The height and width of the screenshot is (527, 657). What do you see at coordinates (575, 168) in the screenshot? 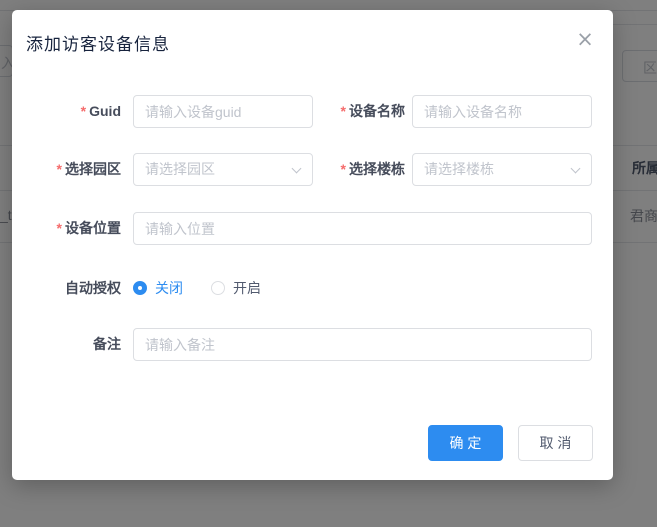
I see `chevron-down-icon` at bounding box center [575, 168].